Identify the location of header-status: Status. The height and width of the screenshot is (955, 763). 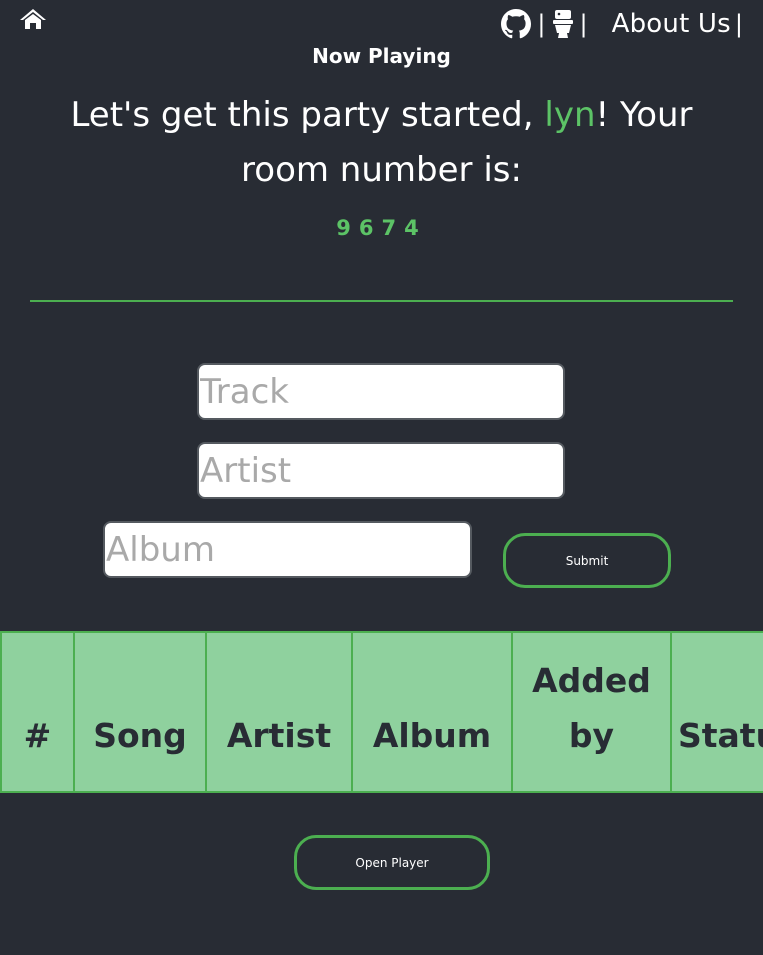
(716, 712).